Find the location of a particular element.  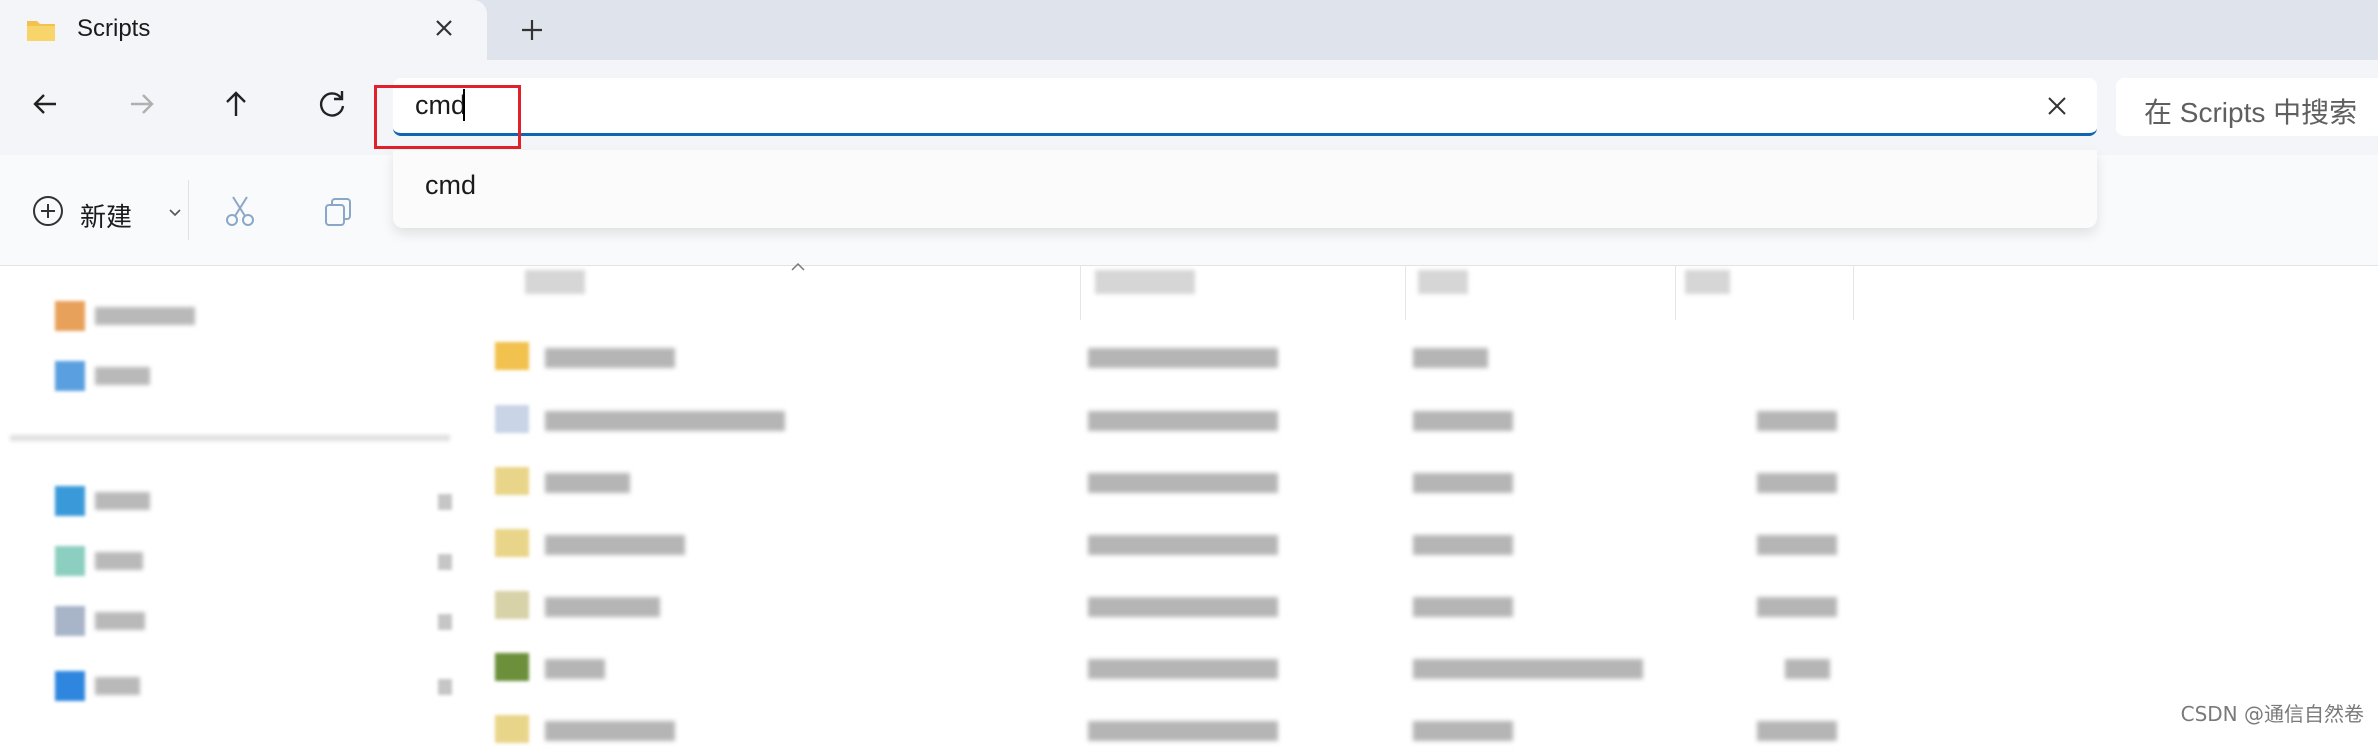

new-tab-plus-icon is located at coordinates (532, 30).